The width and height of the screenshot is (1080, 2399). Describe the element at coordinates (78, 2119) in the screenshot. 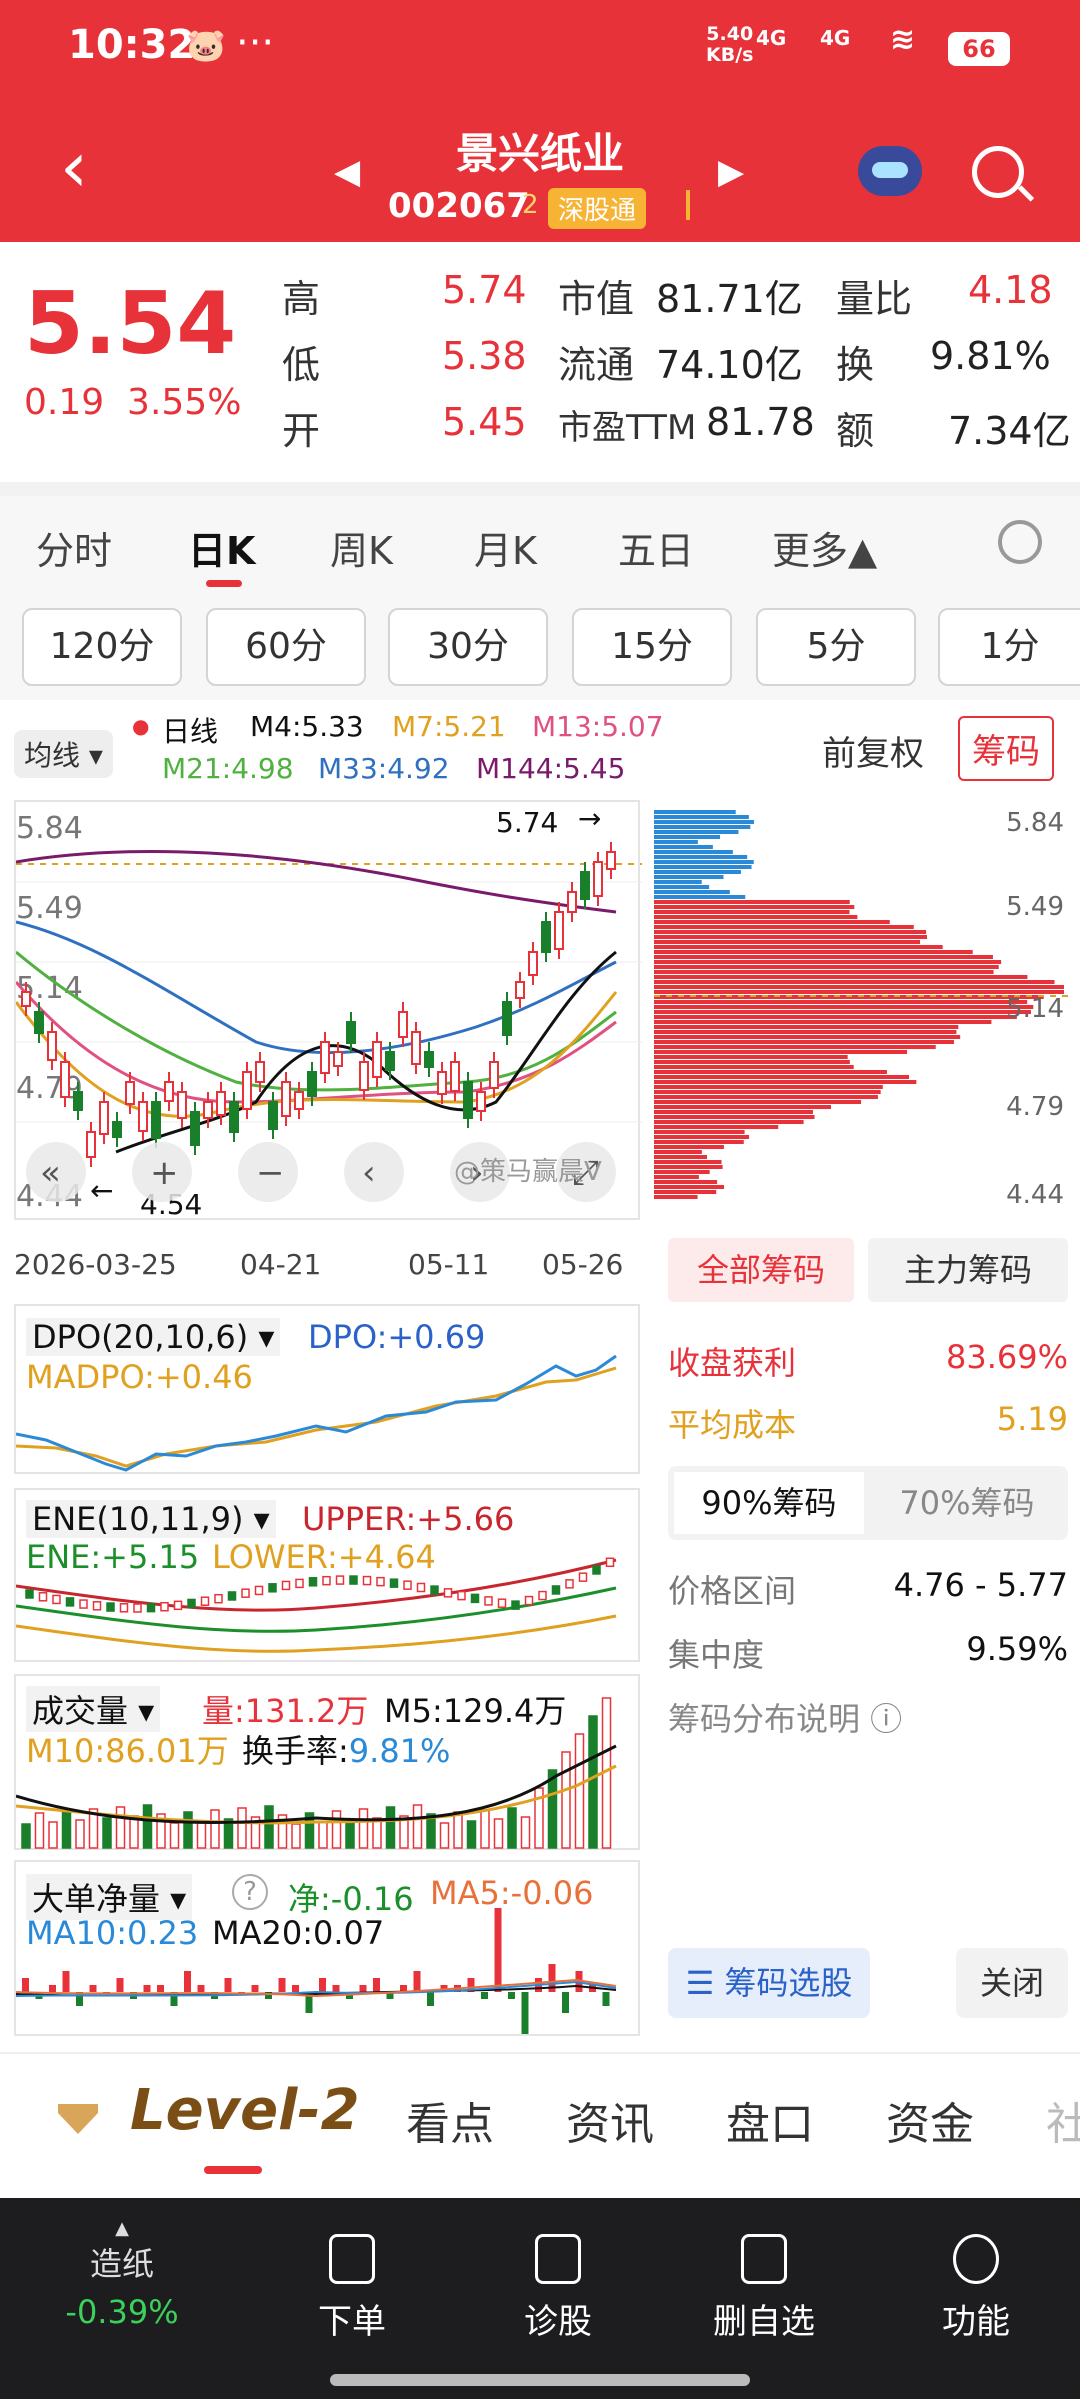

I see `diamond-icon` at that location.